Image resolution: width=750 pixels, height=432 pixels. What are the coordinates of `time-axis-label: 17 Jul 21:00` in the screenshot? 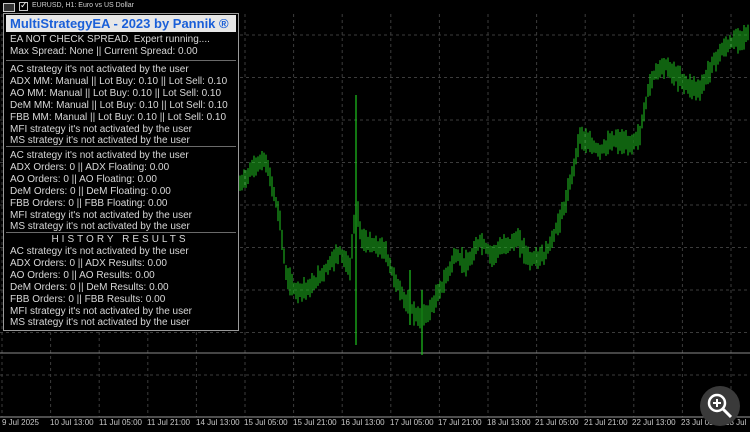 It's located at (460, 422).